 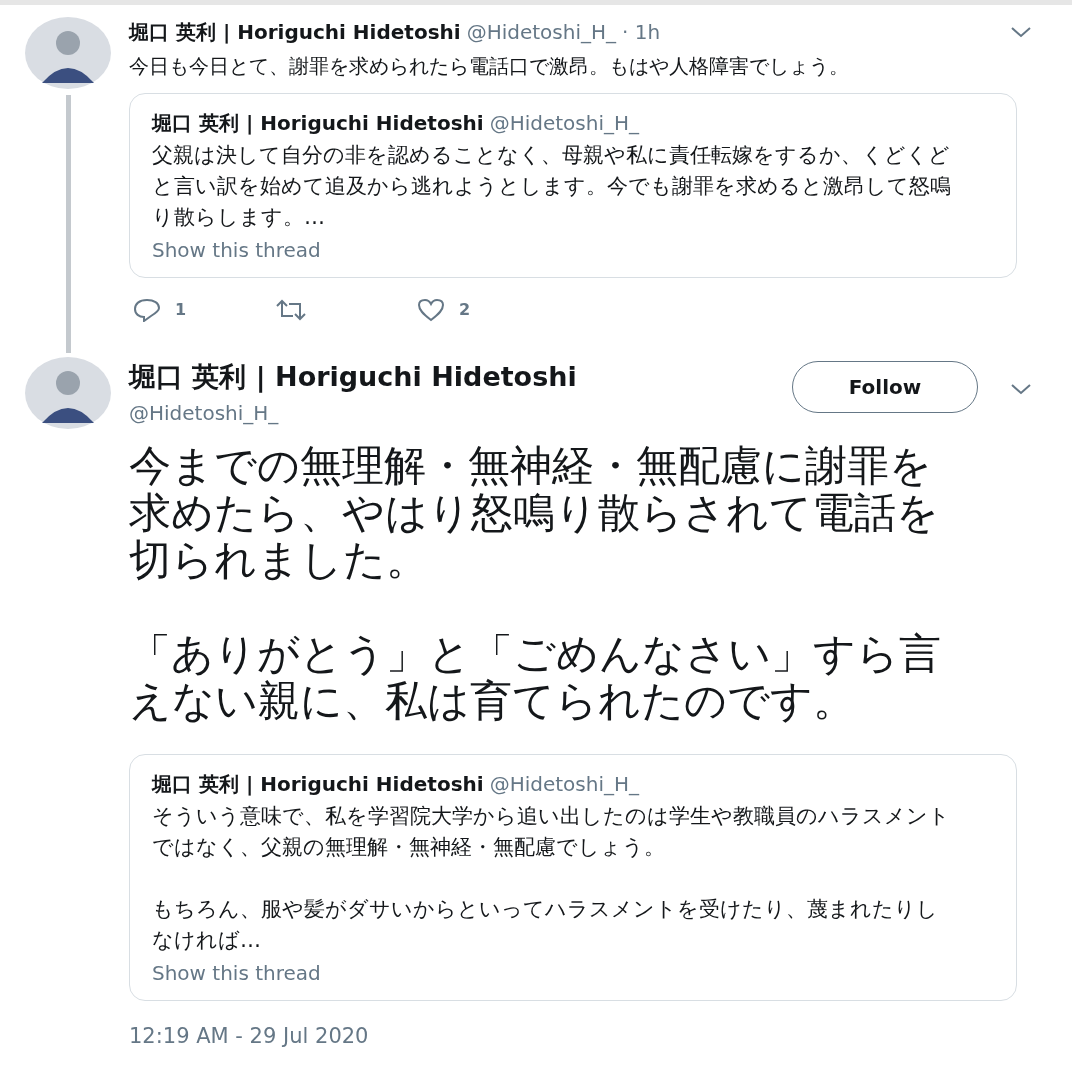 I want to click on quoted-tweet-card: 堀口 英利 | Horiguchi Hidetoshi @Hidetoshi_H_ 父親は決して自分の非を認めることなく、母親や私に責任転嫁をするか、くどくどと言い訳を始めて追及から逃れようとします。今でも謝罪を求めると激昂して怒鳴り散らします。… Show this thread, so click(x=573, y=185).